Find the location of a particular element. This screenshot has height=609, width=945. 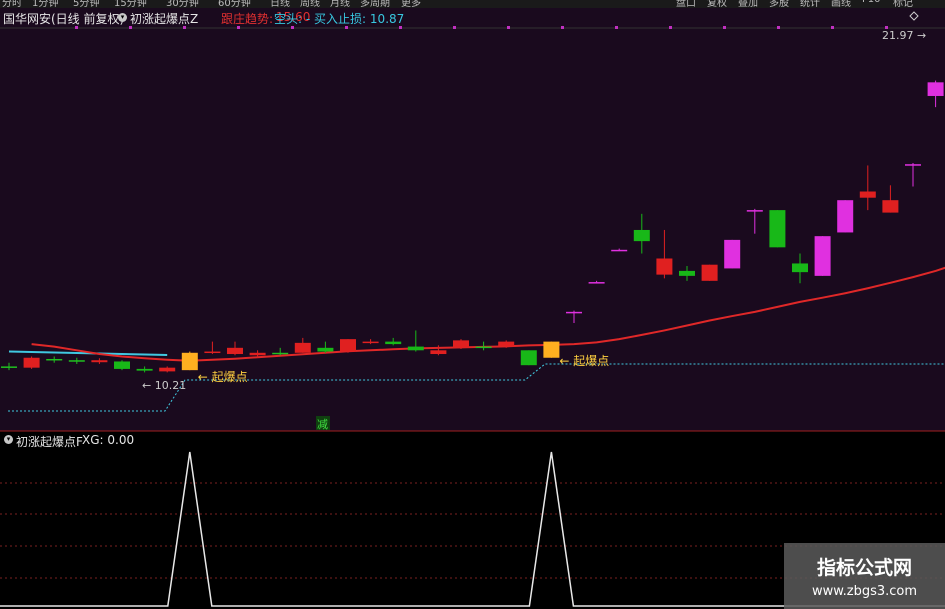

xg-value: XG: 0.00 is located at coordinates (108, 440).